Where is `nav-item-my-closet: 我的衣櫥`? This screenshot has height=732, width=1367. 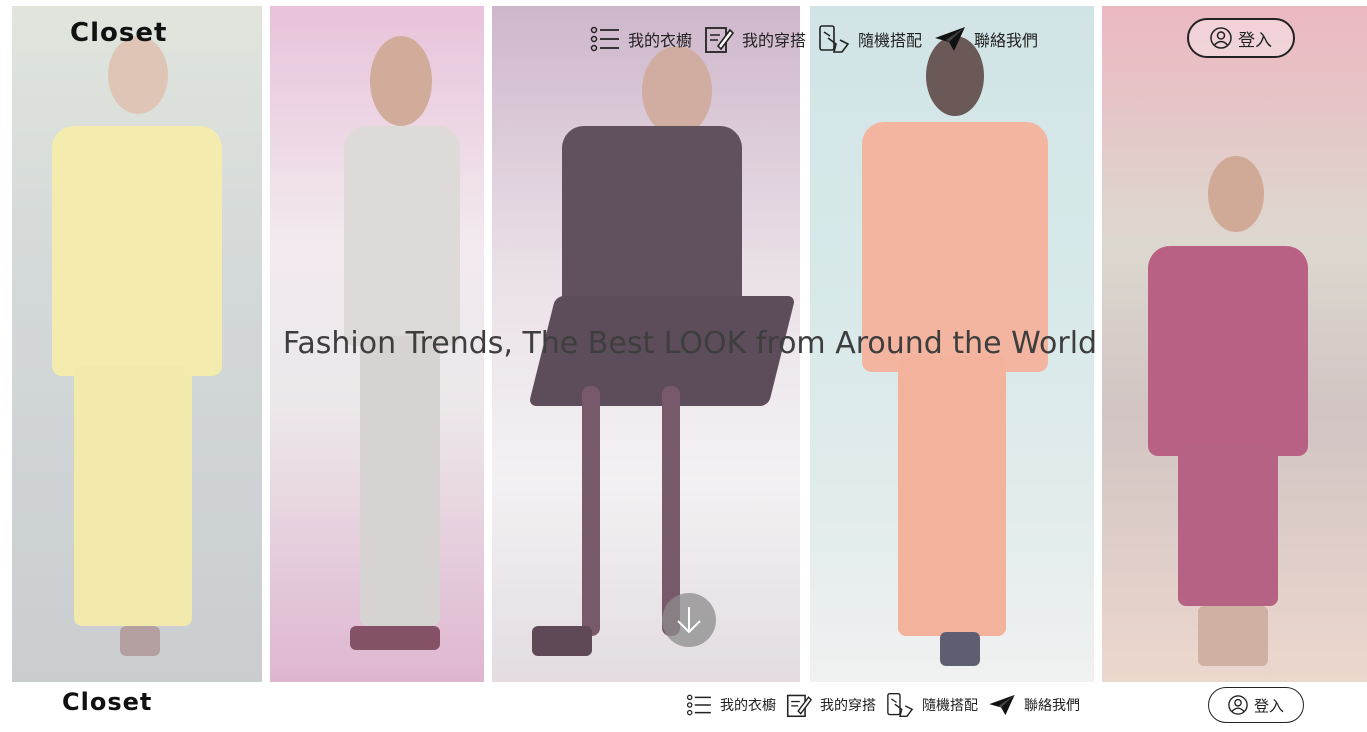 nav-item-my-closet: 我的衣櫥 is located at coordinates (641, 39).